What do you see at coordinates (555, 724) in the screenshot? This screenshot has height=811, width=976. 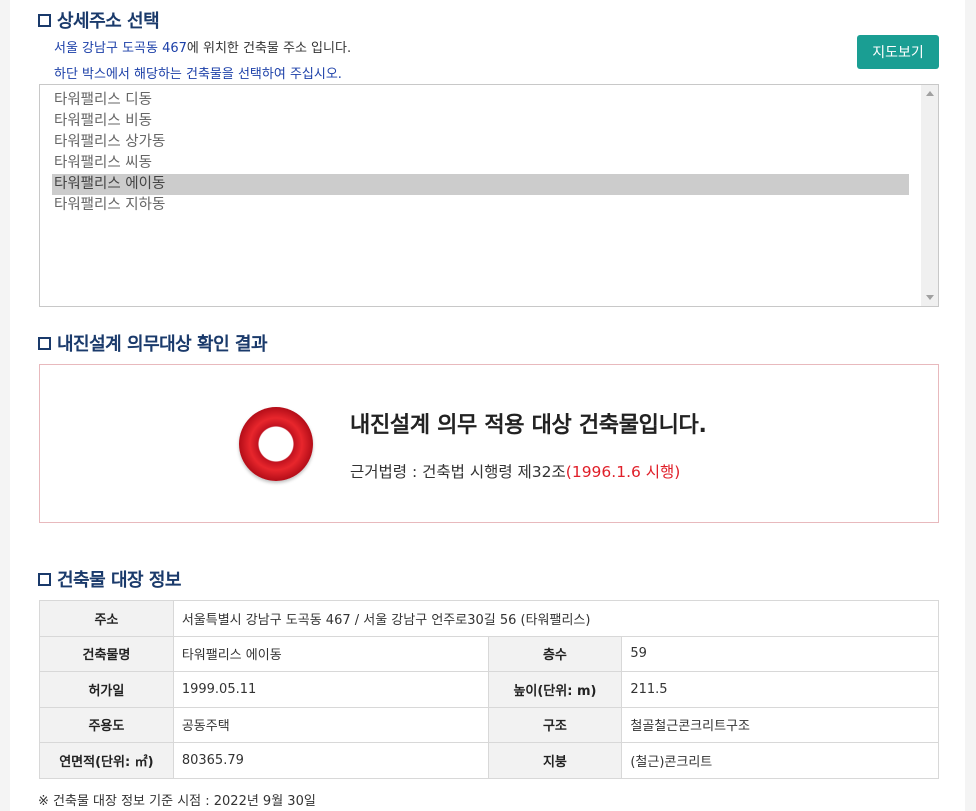 I see `row-label: 구조` at bounding box center [555, 724].